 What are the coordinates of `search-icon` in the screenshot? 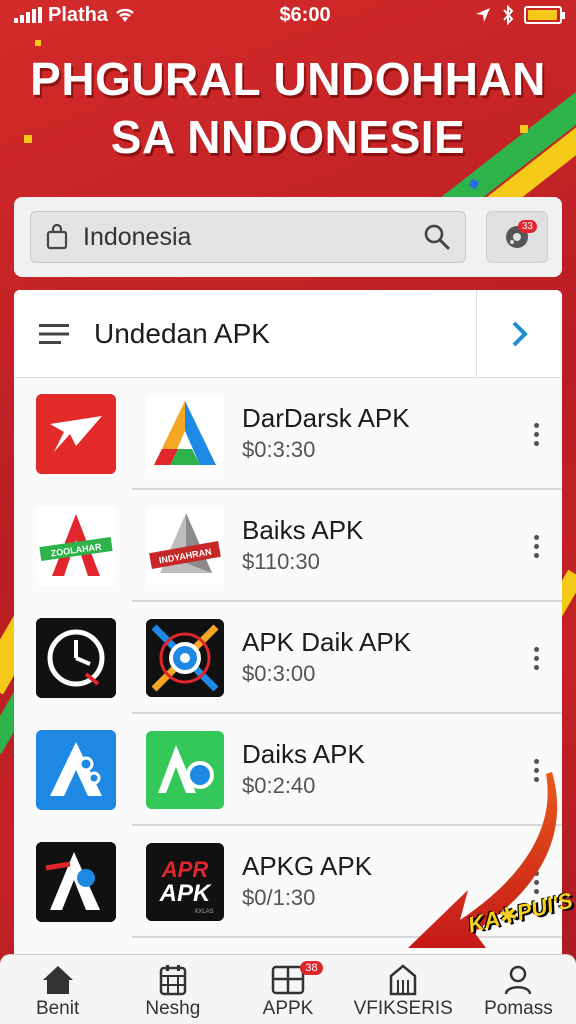 It's located at (437, 237).